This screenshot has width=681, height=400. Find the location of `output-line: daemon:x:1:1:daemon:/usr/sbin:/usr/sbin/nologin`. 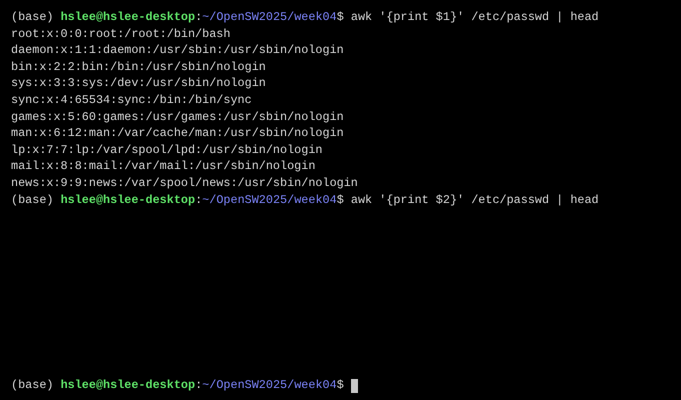

output-line: daemon:x:1:1:daemon:/usr/sbin:/usr/sbin/nologin is located at coordinates (177, 50).